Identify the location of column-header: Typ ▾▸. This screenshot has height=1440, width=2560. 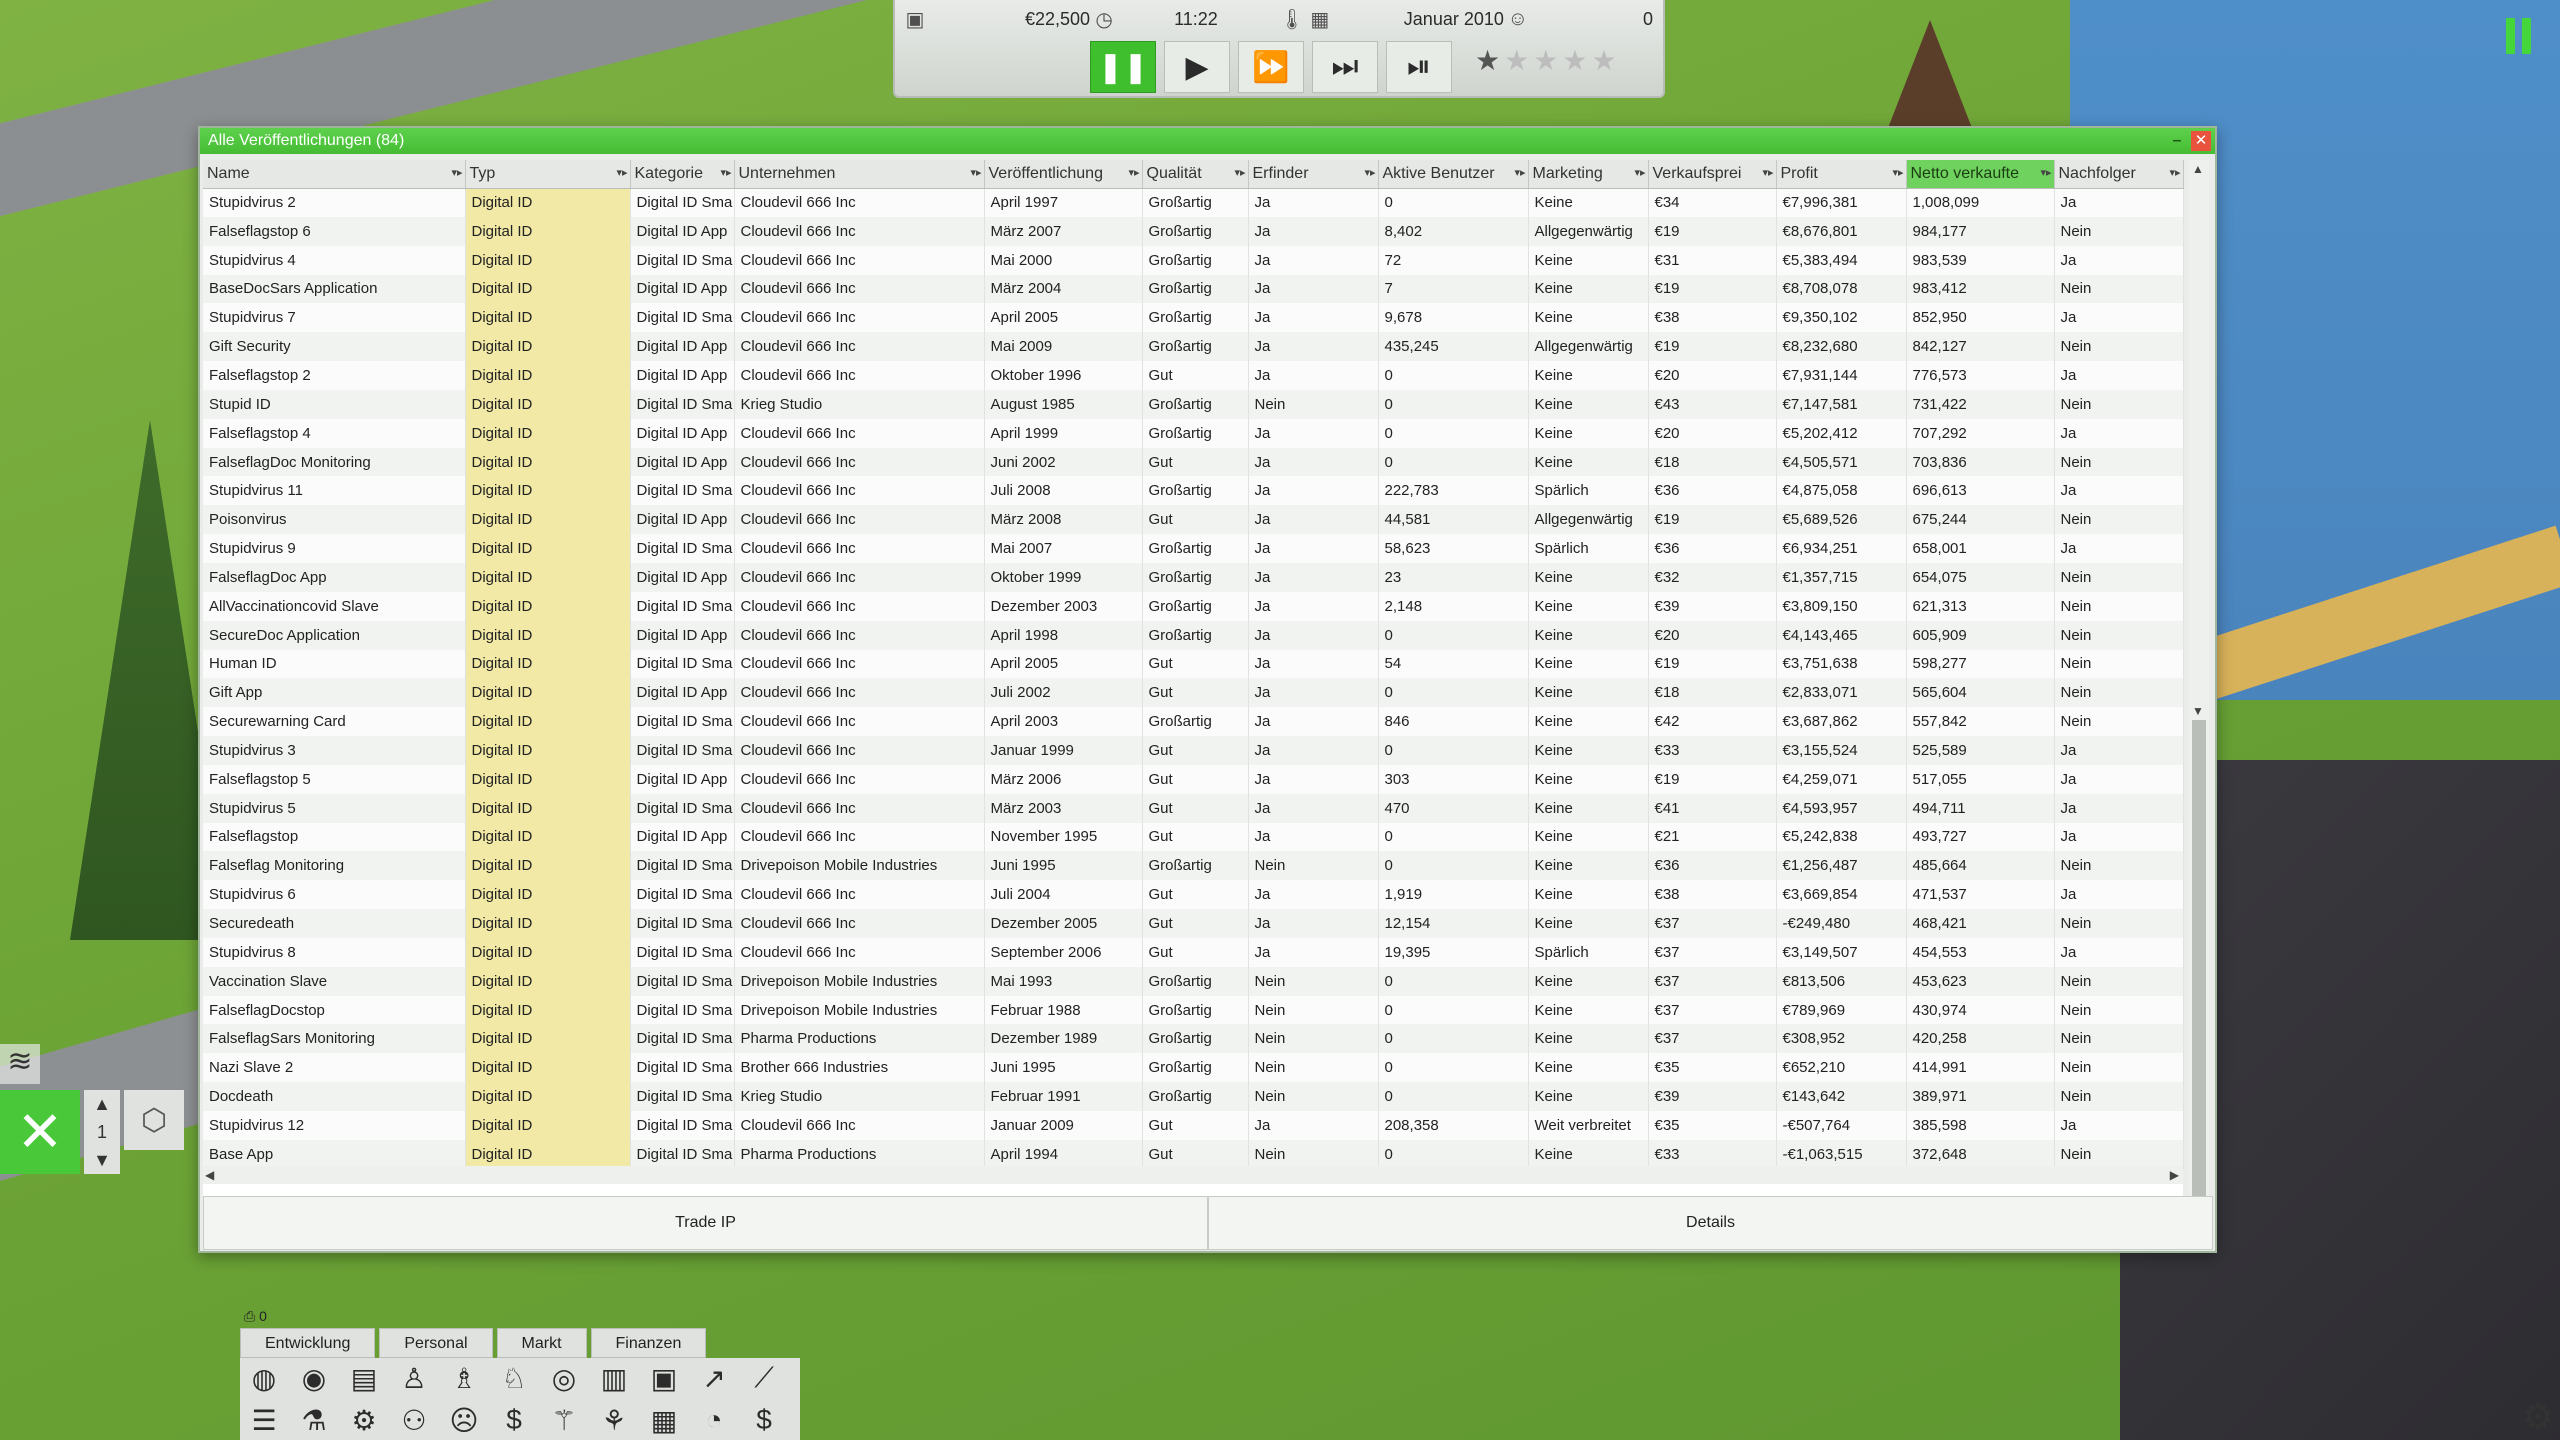
(548, 174).